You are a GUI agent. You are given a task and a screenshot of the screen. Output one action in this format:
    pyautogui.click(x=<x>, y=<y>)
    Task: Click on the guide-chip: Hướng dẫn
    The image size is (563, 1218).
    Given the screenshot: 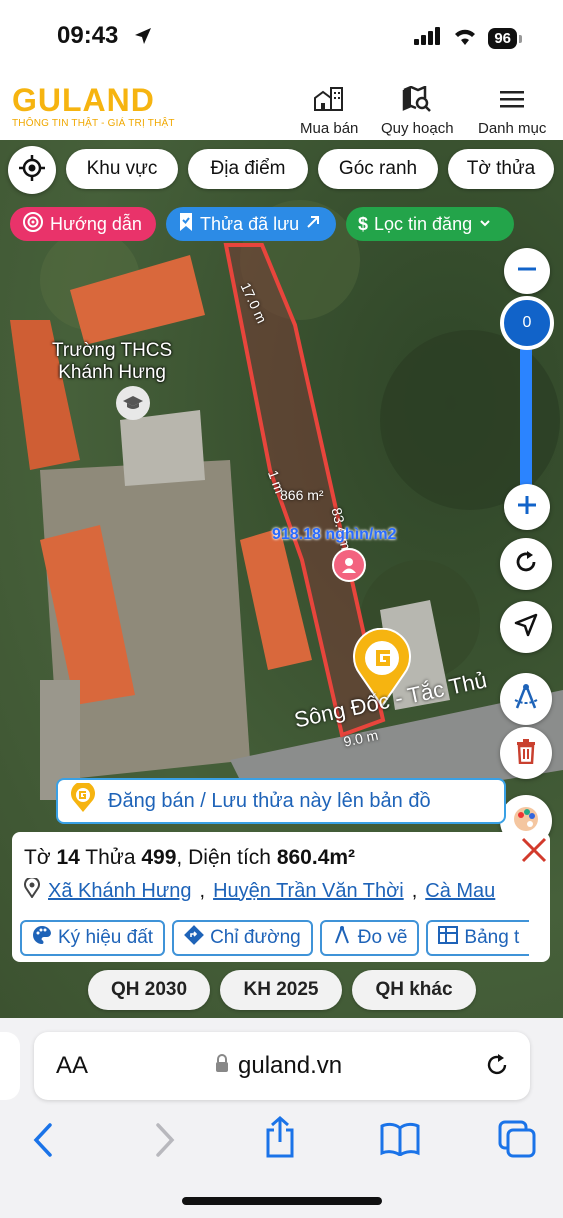 What is the action you would take?
    pyautogui.click(x=83, y=224)
    